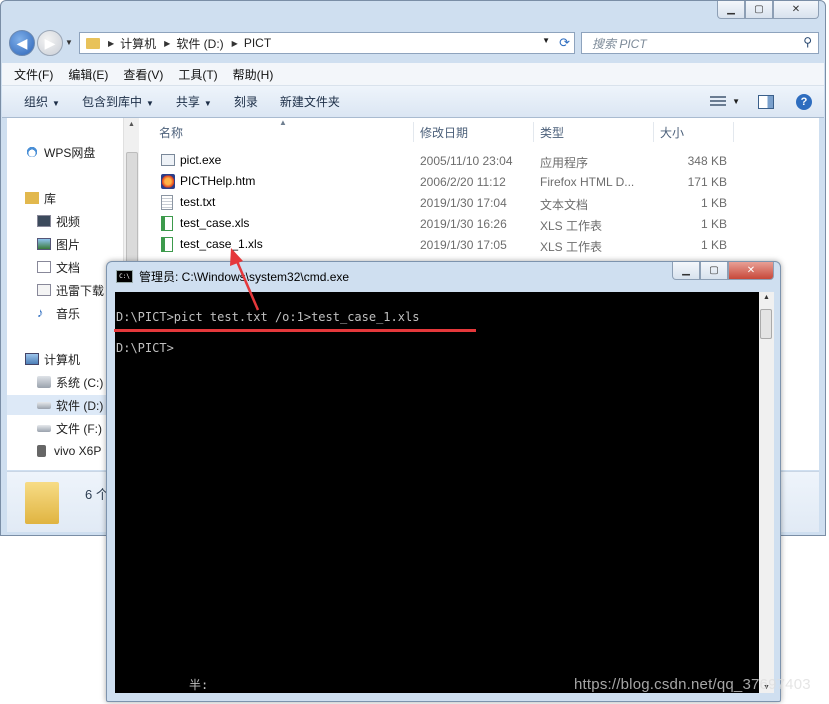 This screenshot has width=829, height=704. I want to click on menu-bar: 文件(F) 编辑(E) 查看(V) 工具(T) 帮助(H), so click(413, 74).